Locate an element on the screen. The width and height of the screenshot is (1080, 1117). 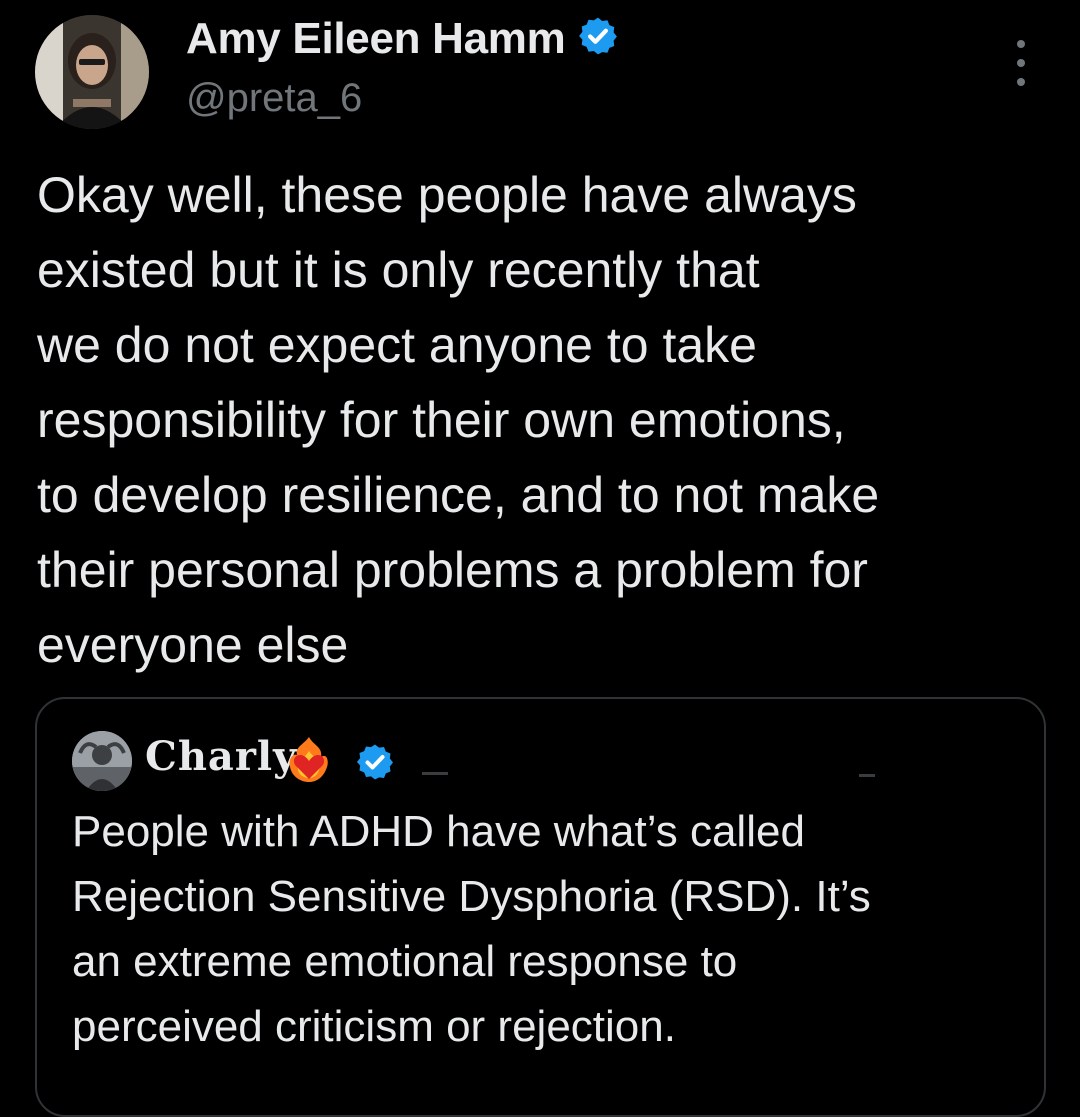
obscured-handle is located at coordinates (435, 773).